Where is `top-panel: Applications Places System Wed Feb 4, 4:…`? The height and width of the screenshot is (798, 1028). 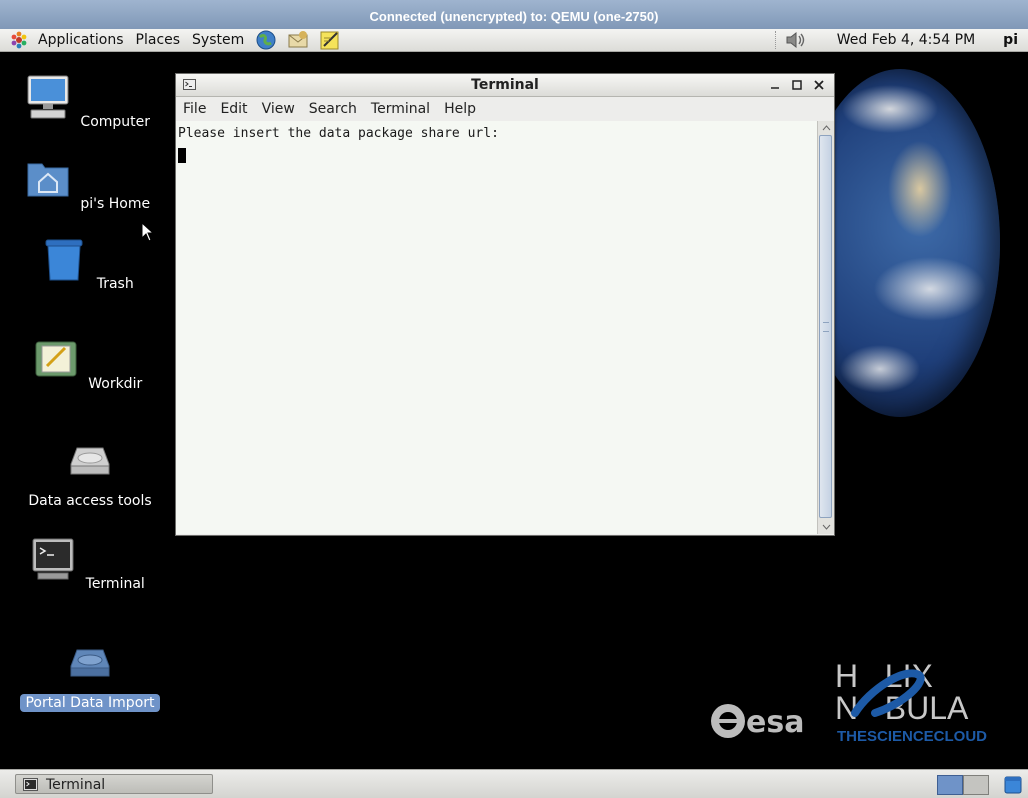 top-panel: Applications Places System Wed Feb 4, 4:… is located at coordinates (514, 40).